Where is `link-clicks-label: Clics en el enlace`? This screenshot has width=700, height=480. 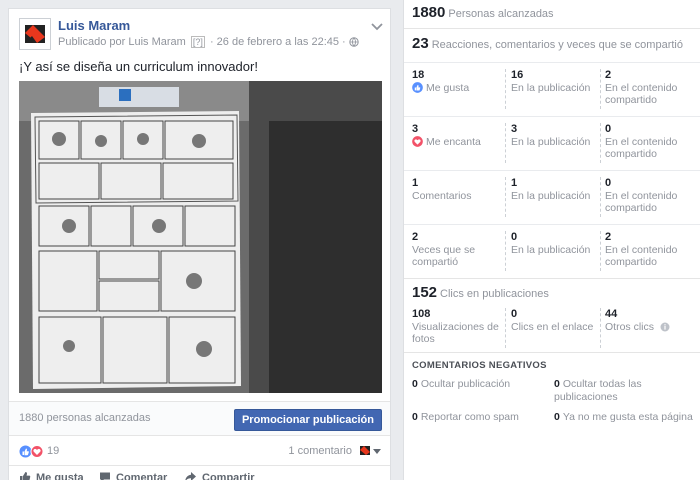 link-clicks-label: Clics en el enlace is located at coordinates (552, 327).